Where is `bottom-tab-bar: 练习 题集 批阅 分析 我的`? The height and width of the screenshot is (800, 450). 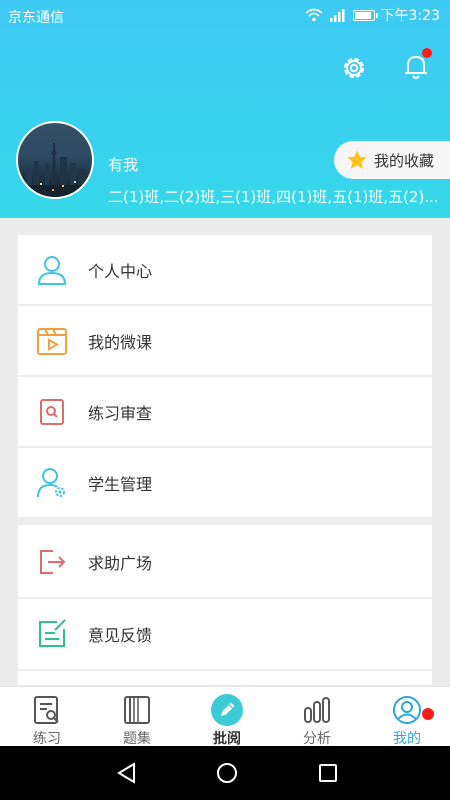 bottom-tab-bar: 练习 题集 批阅 分析 我的 is located at coordinates (225, 716).